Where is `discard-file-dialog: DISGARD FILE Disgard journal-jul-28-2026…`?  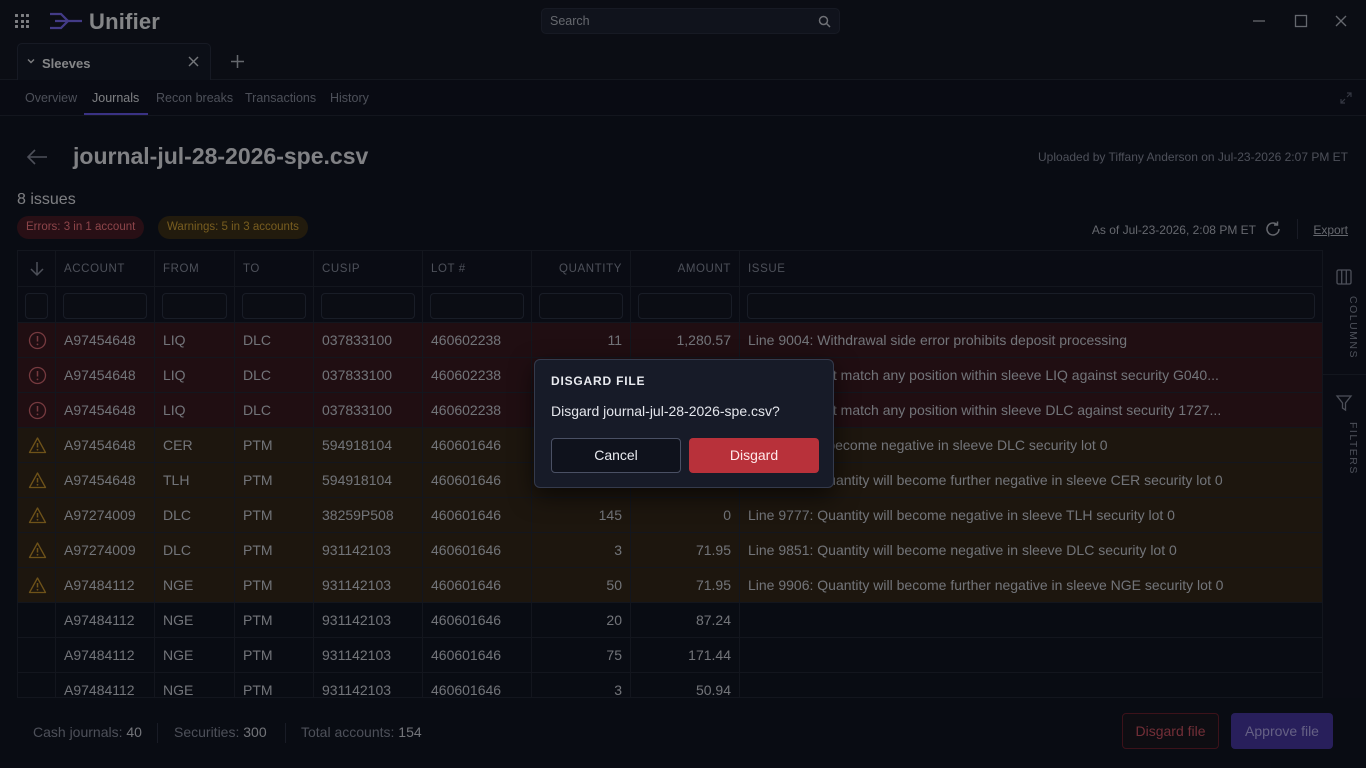 discard-file-dialog: DISGARD FILE Disgard journal-jul-28-2026… is located at coordinates (684, 423).